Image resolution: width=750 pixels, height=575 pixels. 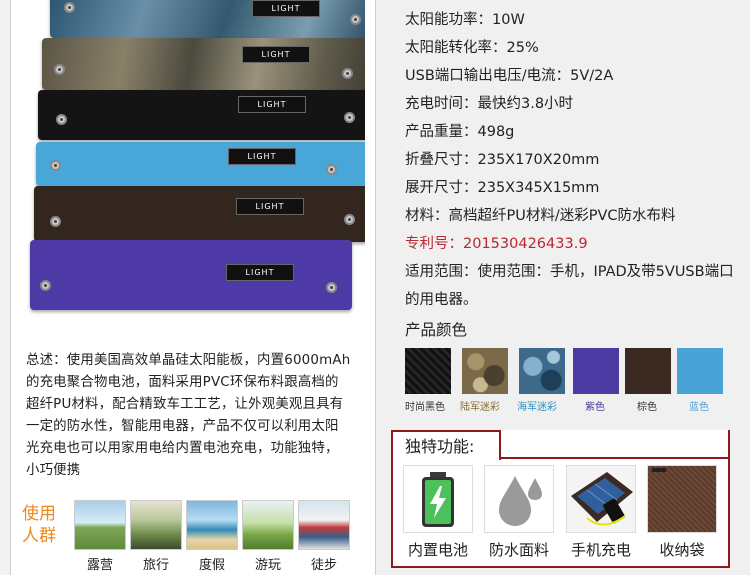 I want to click on panel-blue-camo: LIGHT, so click(x=207, y=19).